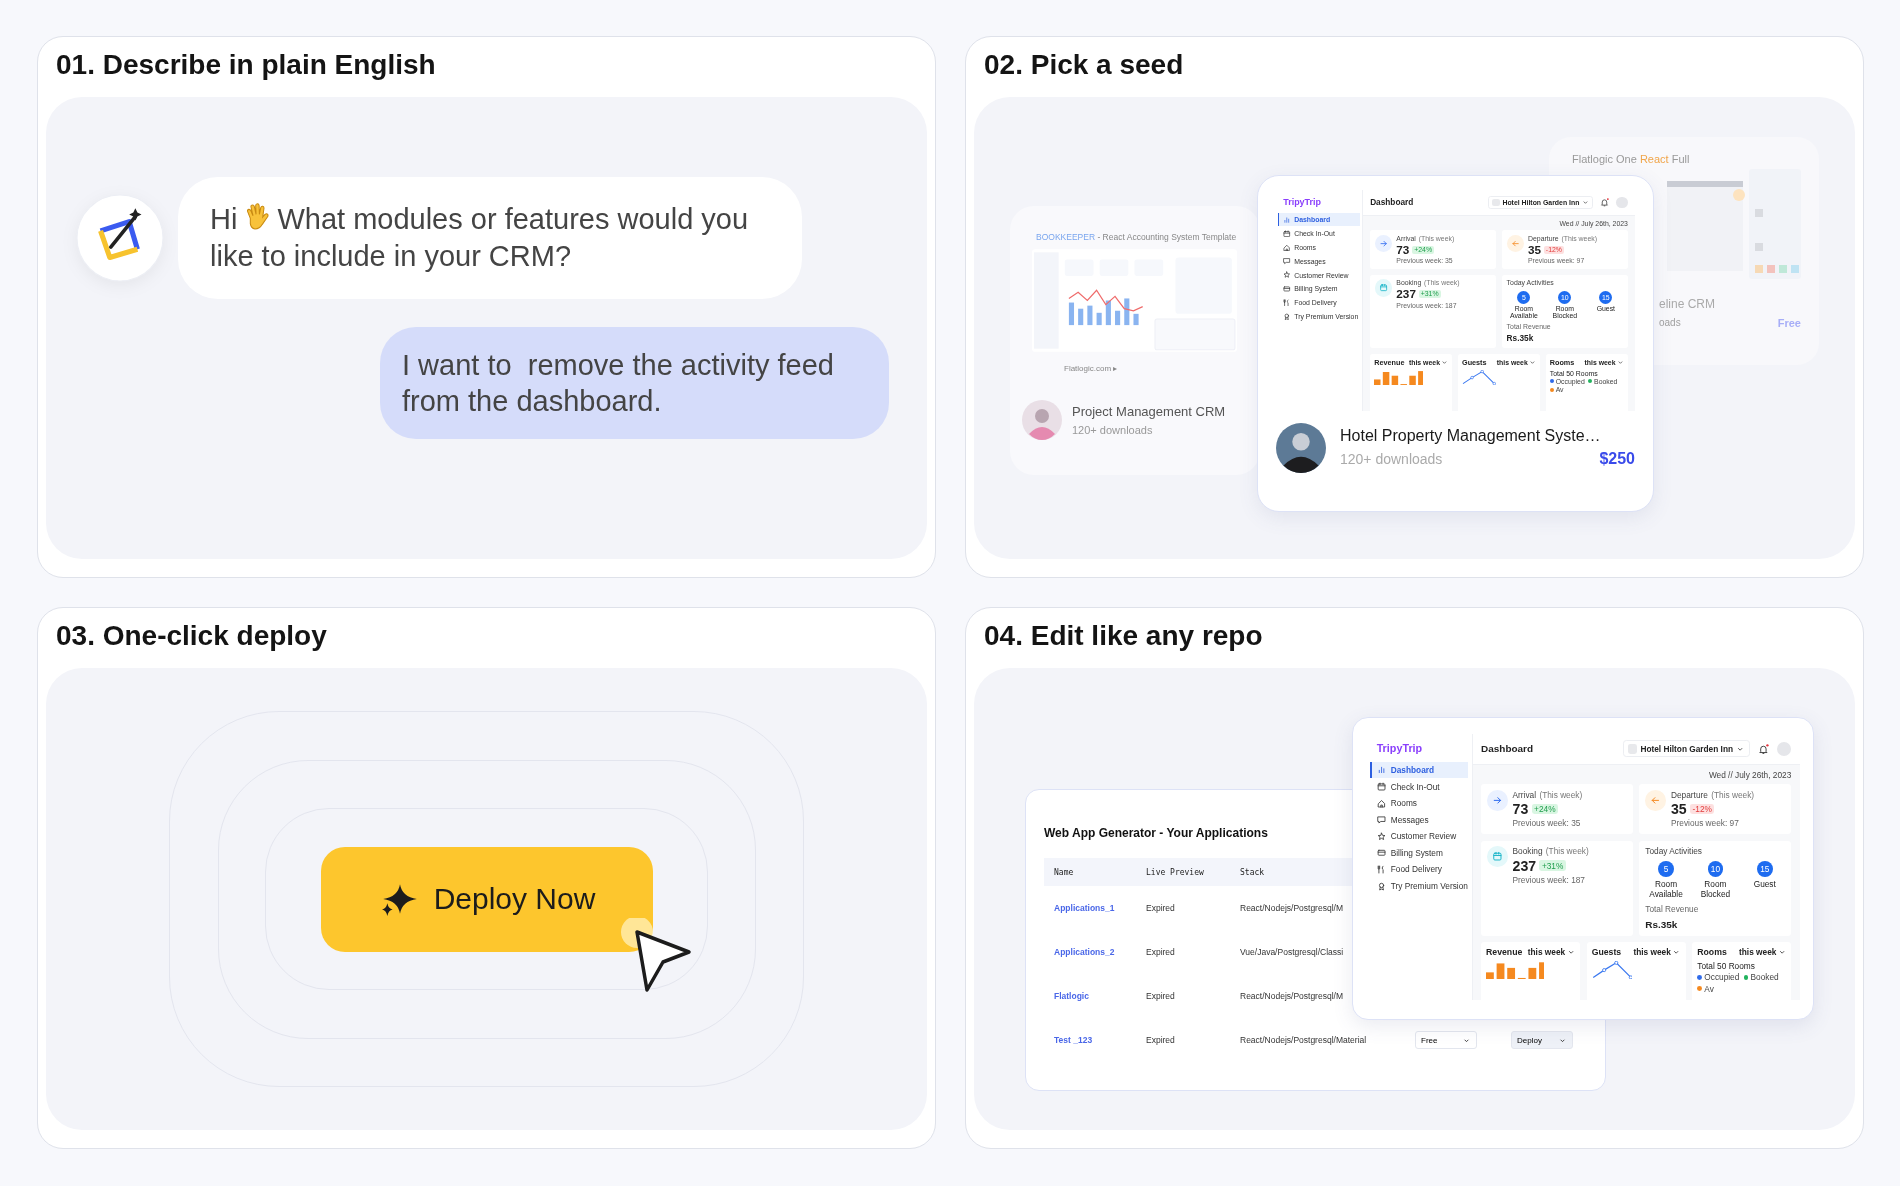 The width and height of the screenshot is (1900, 1186). I want to click on rooms-total: Total 50 Rooms, so click(1726, 965).